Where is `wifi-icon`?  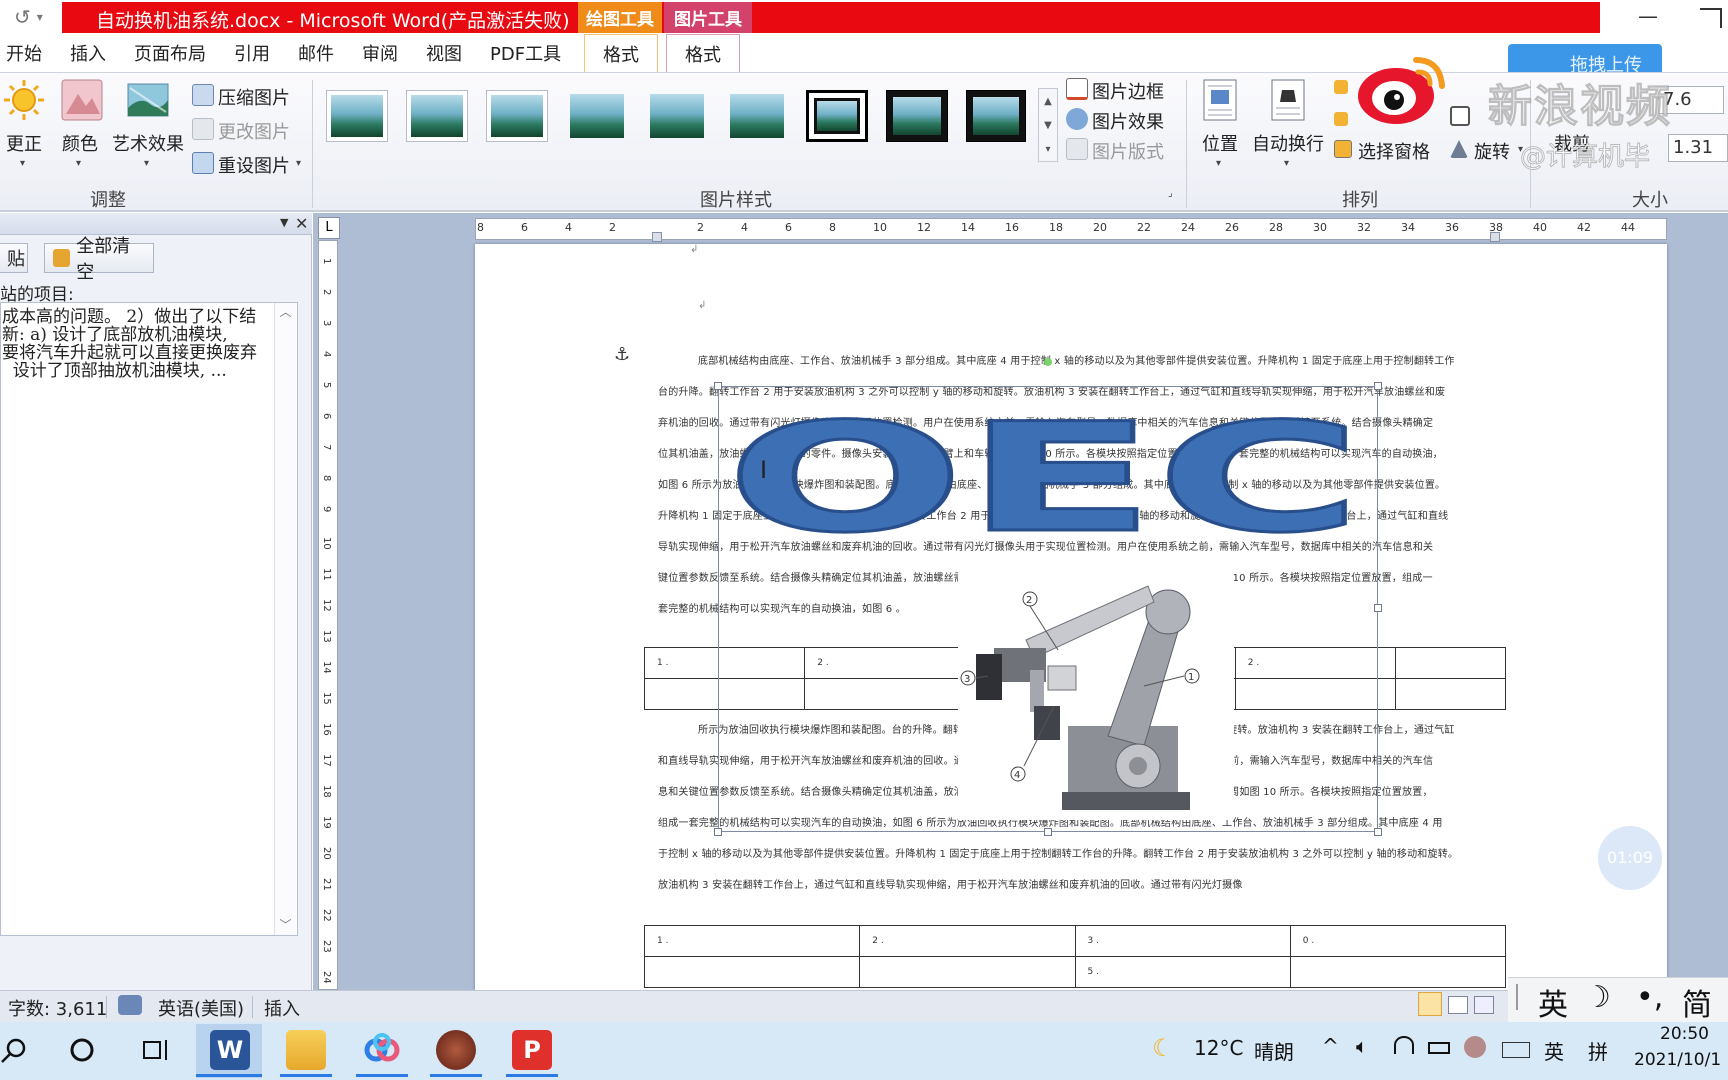 wifi-icon is located at coordinates (1404, 1045).